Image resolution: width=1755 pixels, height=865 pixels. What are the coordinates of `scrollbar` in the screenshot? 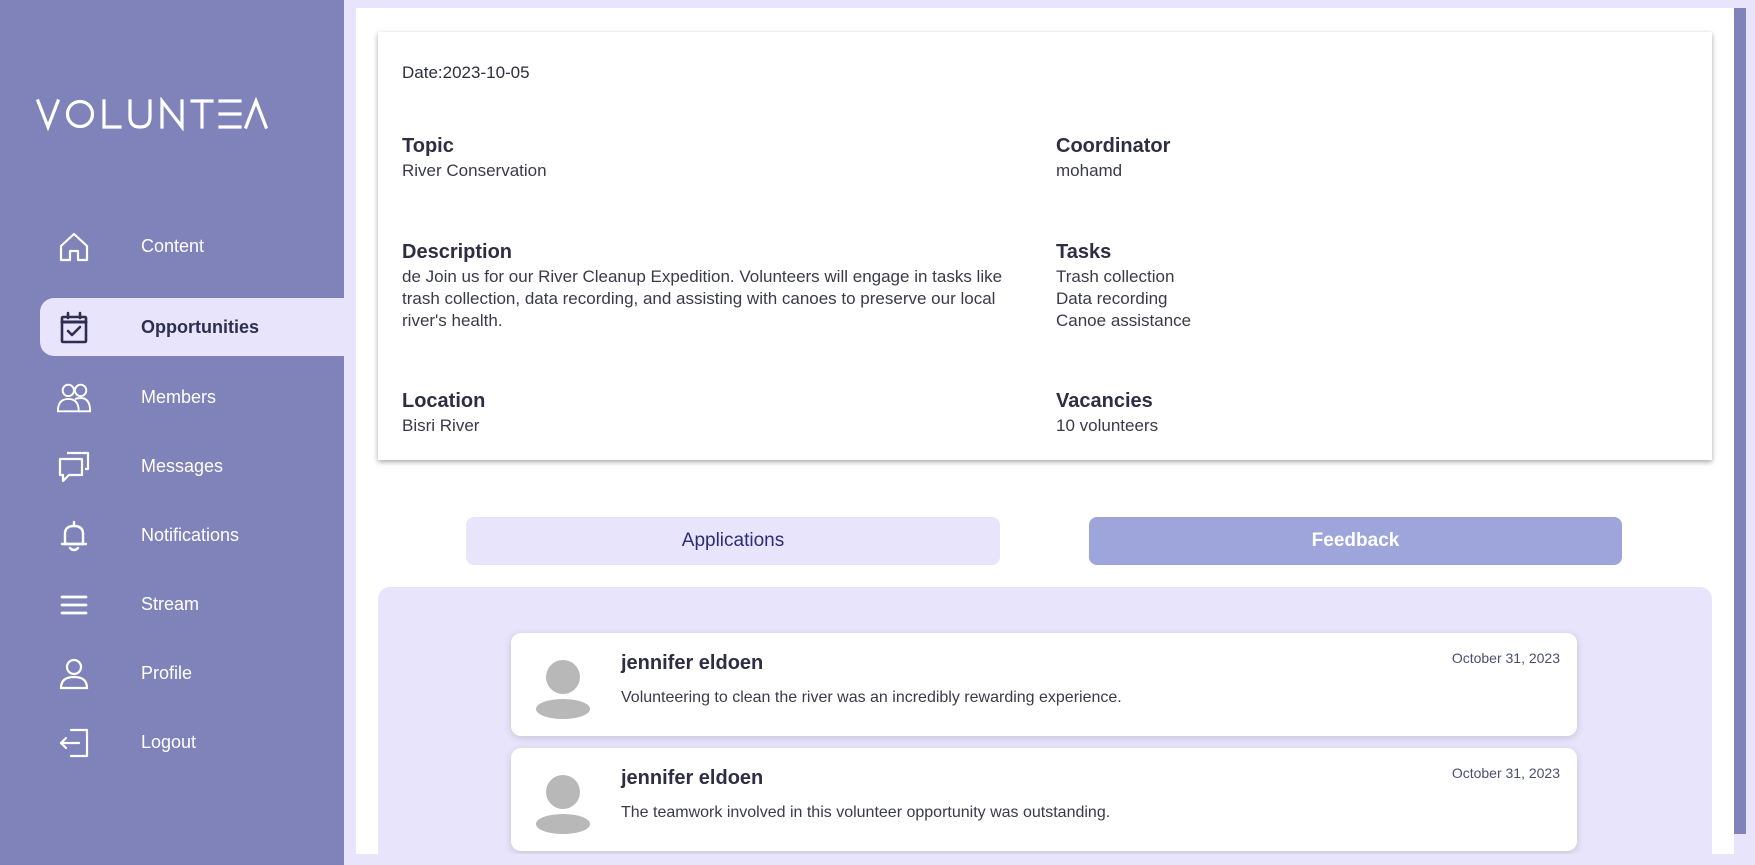 It's located at (1740, 421).